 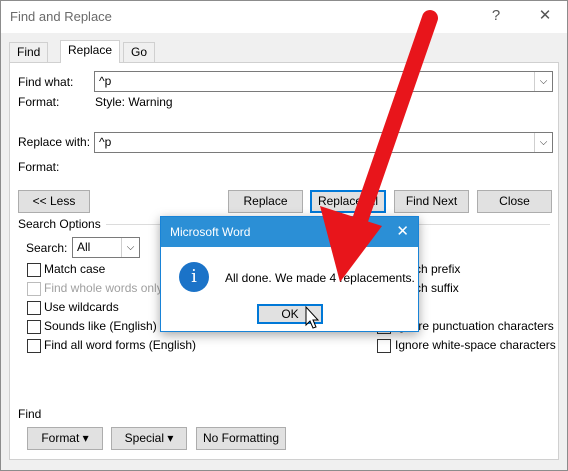 What do you see at coordinates (312, 317) in the screenshot?
I see `mouse-cursor-icon` at bounding box center [312, 317].